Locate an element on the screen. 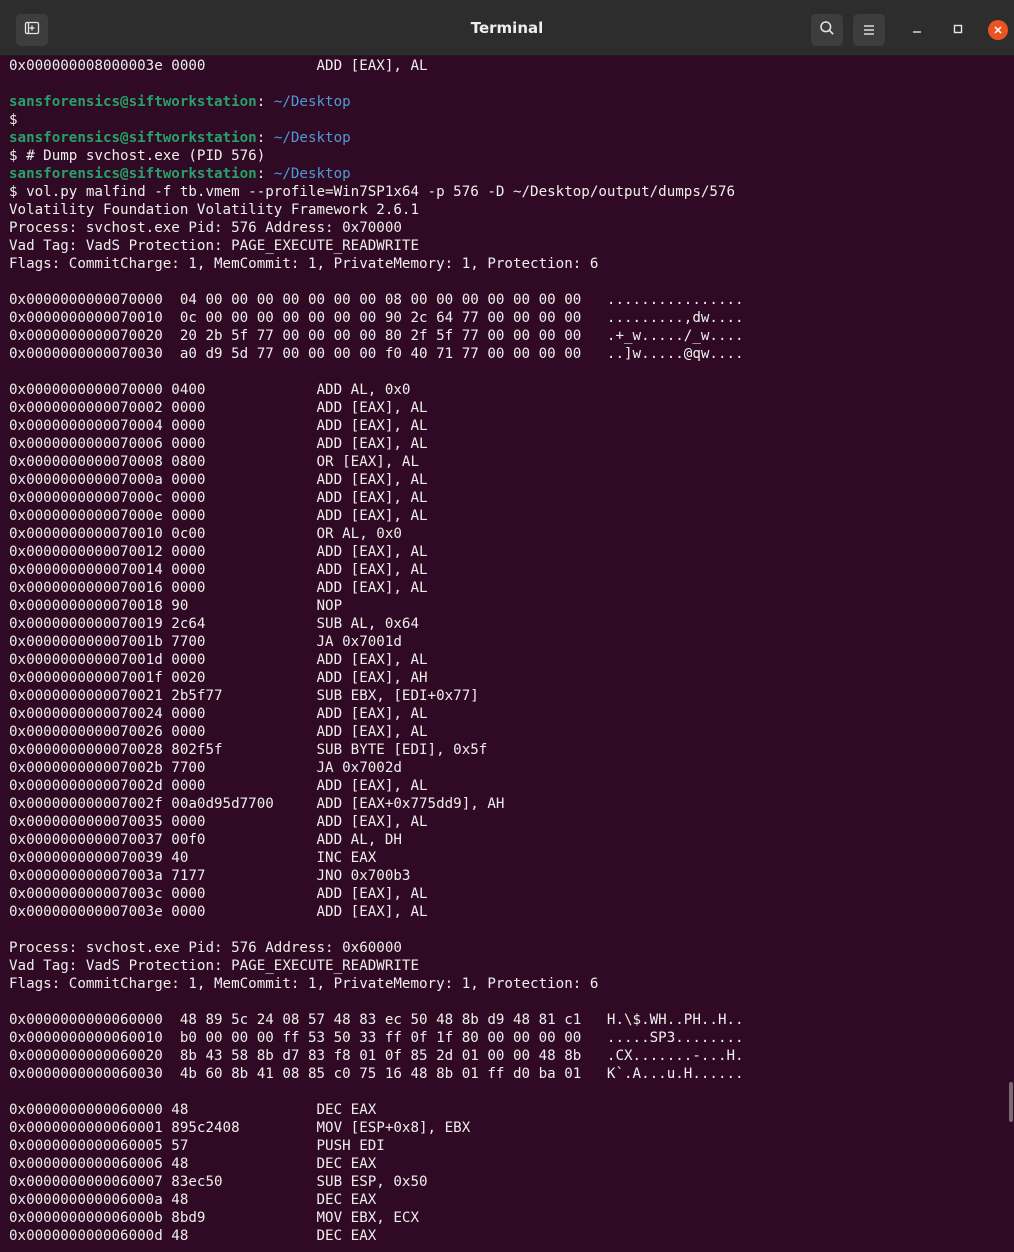  scrollbar is located at coordinates (1011, 654).